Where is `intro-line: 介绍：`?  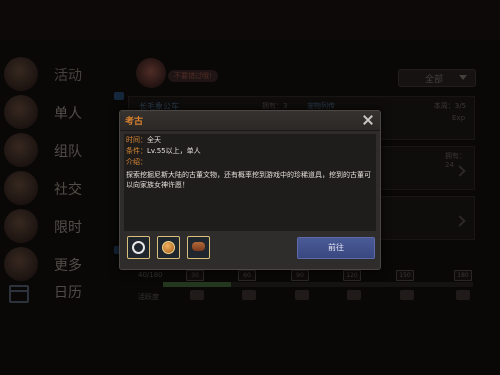 intro-line: 介绍： is located at coordinates (136, 162).